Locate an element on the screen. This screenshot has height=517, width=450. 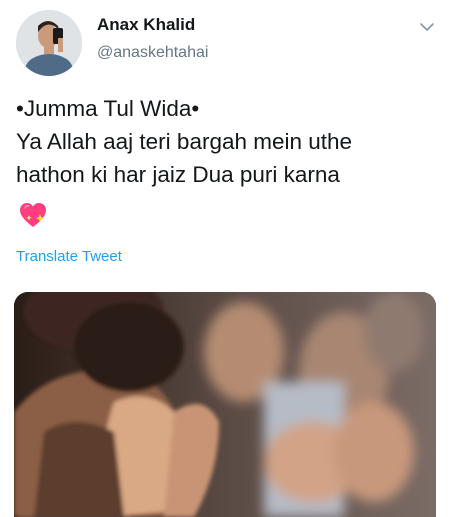
chevron-down-icon is located at coordinates (427, 27).